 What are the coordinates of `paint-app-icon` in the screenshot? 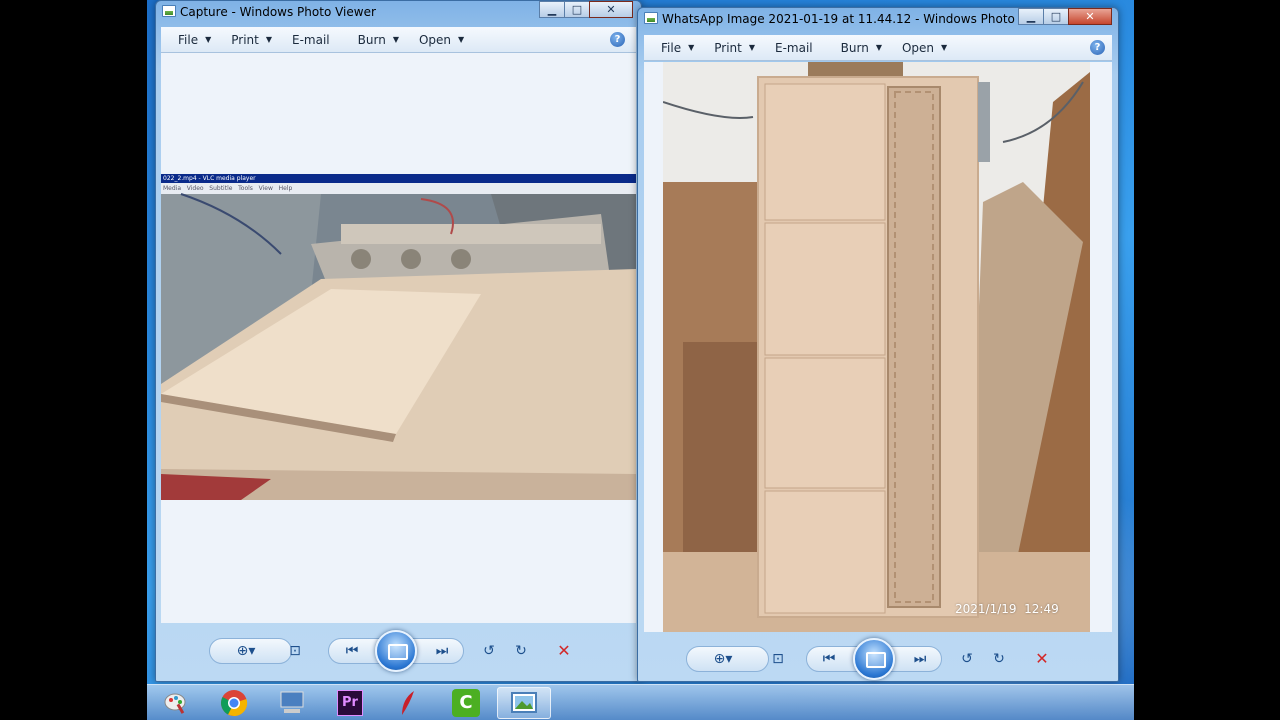 It's located at (176, 703).